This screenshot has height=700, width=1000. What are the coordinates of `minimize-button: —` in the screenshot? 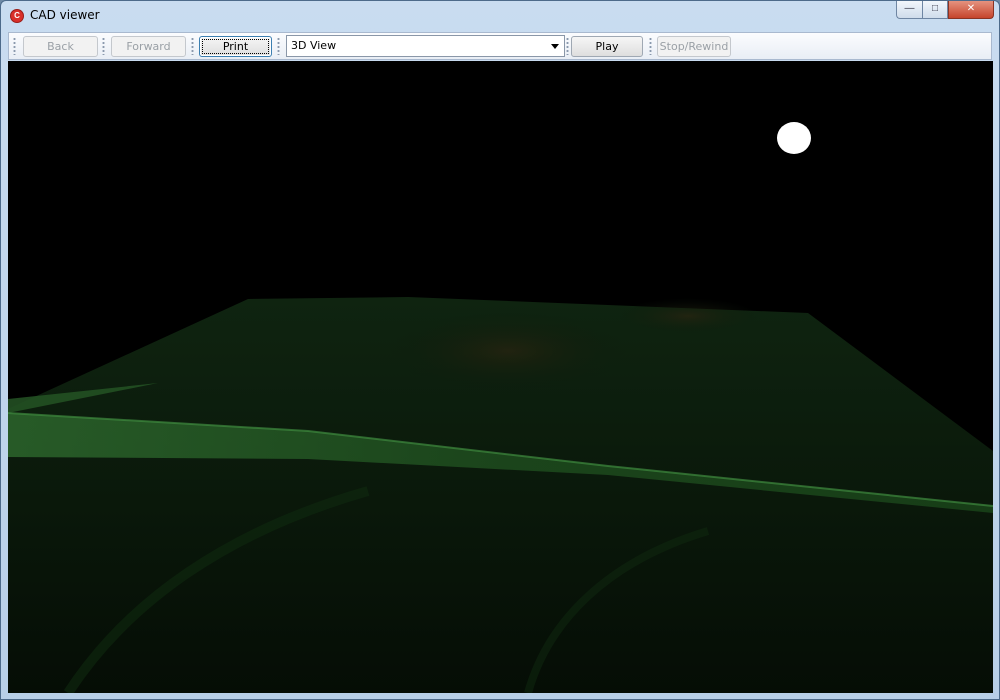 It's located at (909, 10).